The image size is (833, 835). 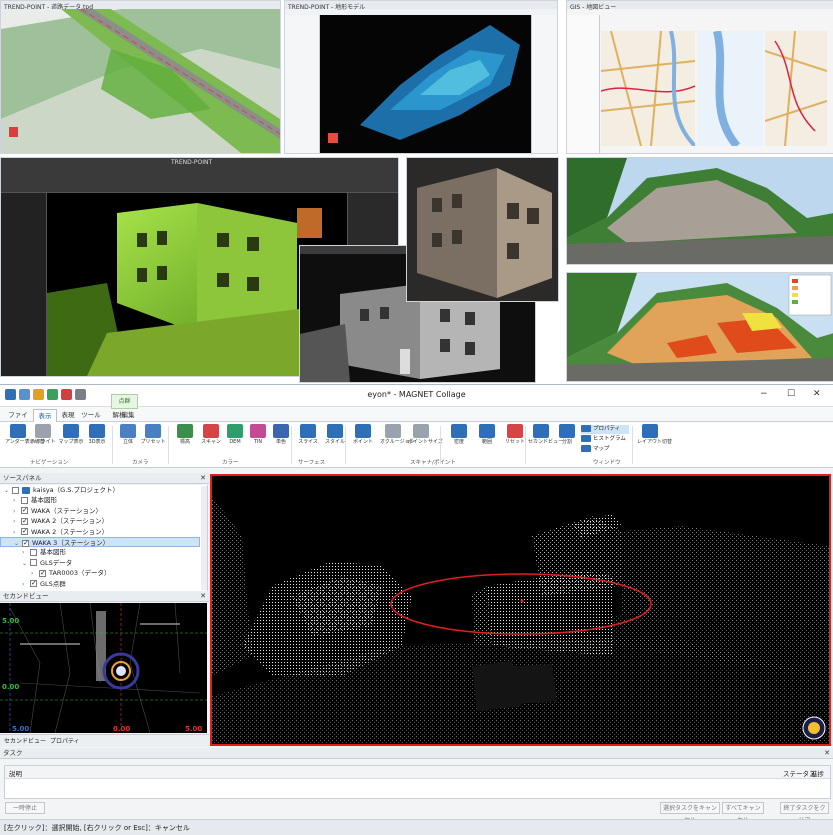 I want to click on ribbon-button-label: オクルージョン, so click(x=397, y=442).